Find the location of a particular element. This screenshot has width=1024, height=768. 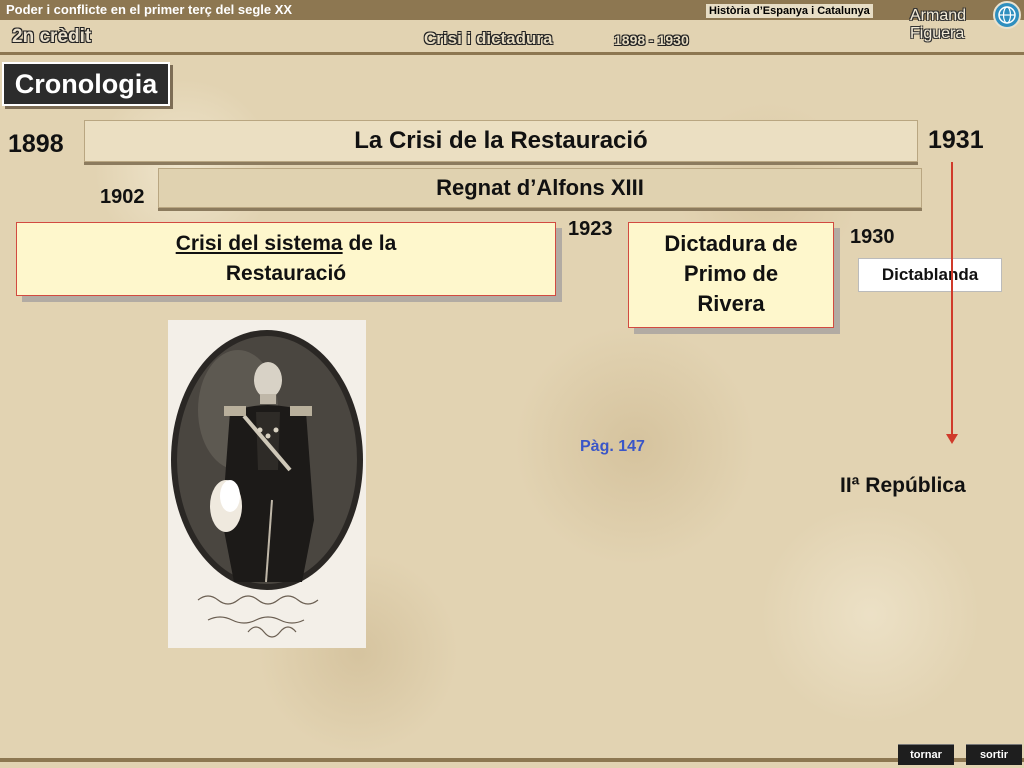

crisis-system-text: de la is located at coordinates (369, 243).